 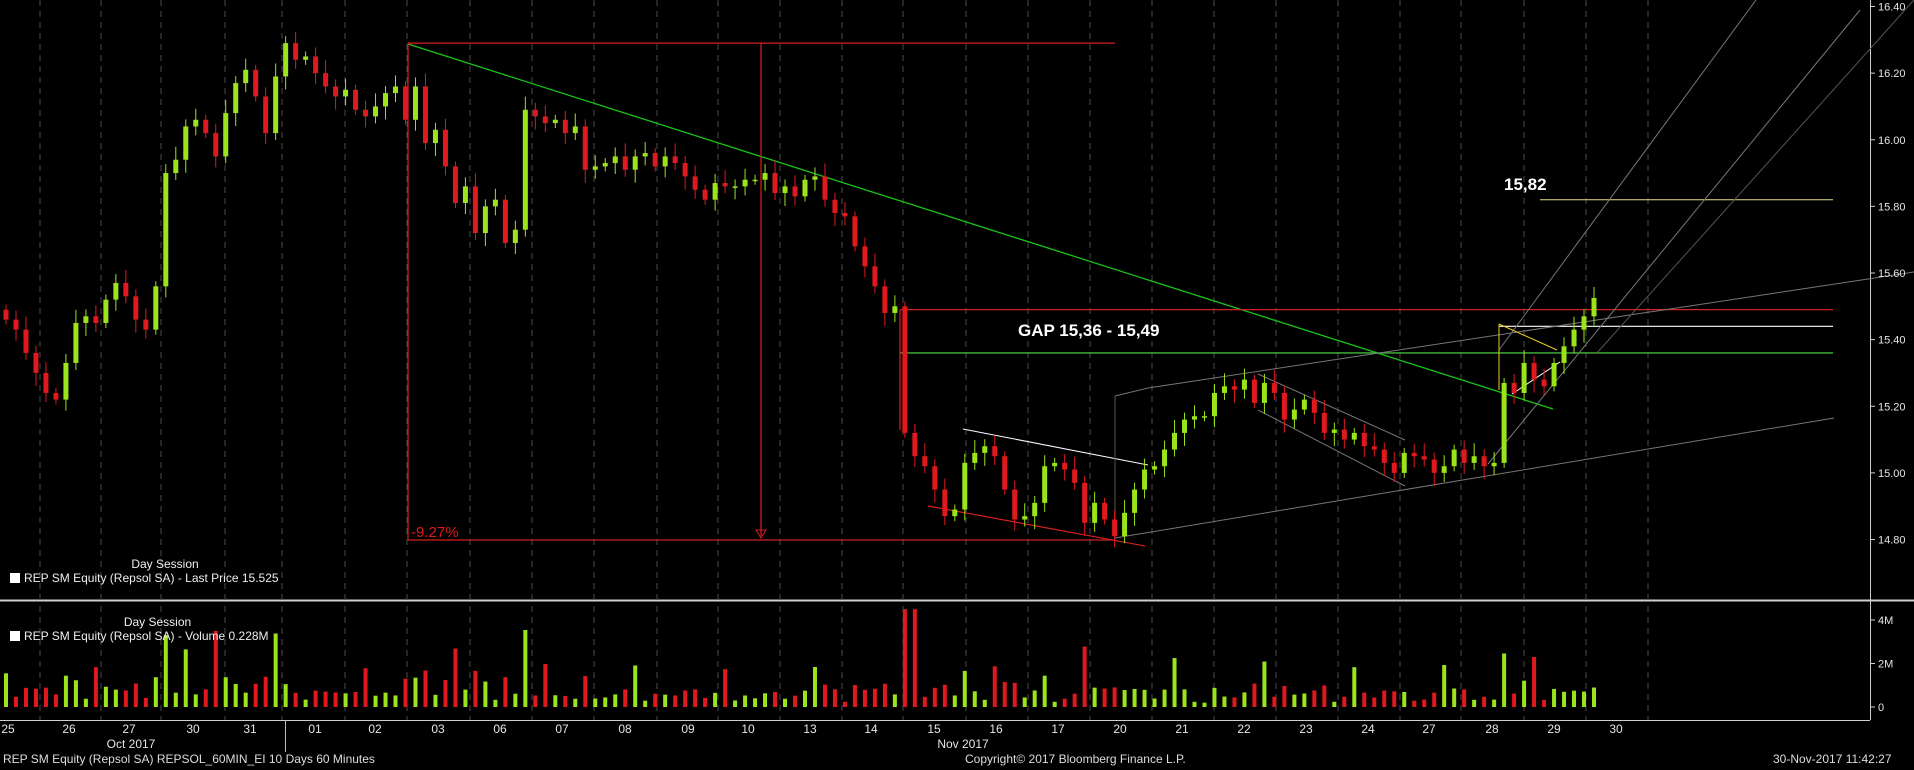 I want to click on x-tick-label: 06, so click(x=500, y=729).